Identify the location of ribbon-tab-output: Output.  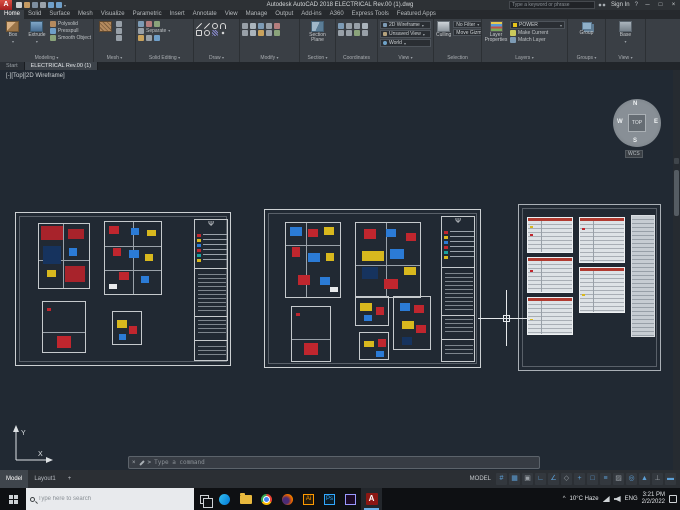
(284, 14).